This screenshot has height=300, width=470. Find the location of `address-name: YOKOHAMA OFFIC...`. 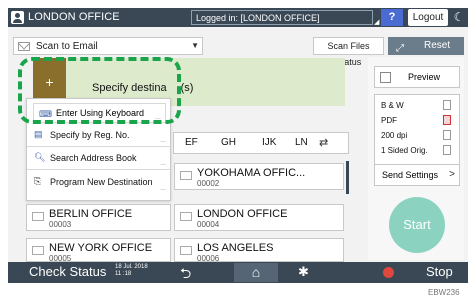

address-name: YOKOHAMA OFFIC... is located at coordinates (251, 173).